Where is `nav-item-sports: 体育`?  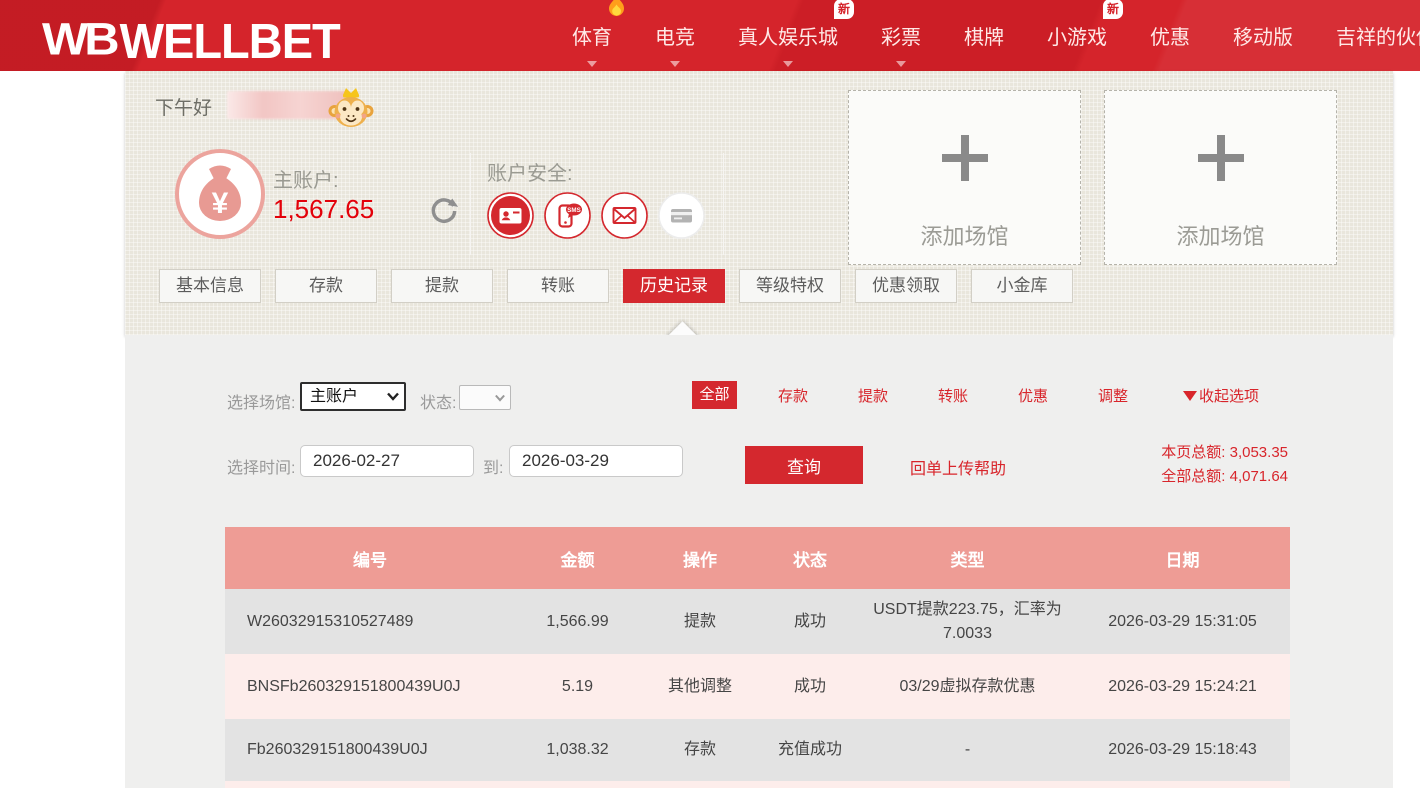 nav-item-sports: 体育 is located at coordinates (598, 33).